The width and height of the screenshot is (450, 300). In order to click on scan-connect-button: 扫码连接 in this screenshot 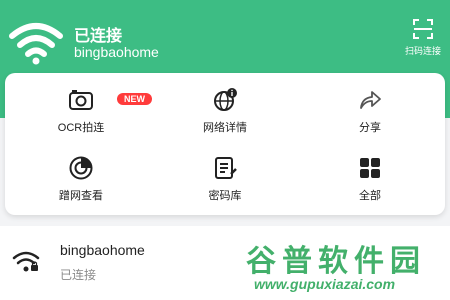, I will do `click(423, 40)`.